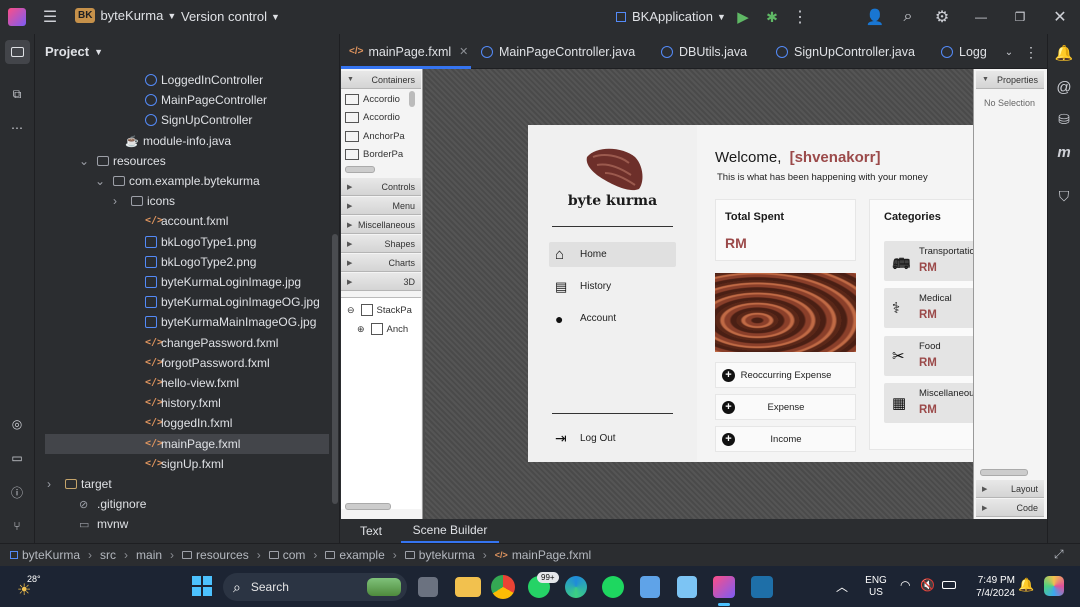 Image resolution: width=1080 pixels, height=607 pixels. I want to click on nav-history: ▤ History, so click(612, 286).